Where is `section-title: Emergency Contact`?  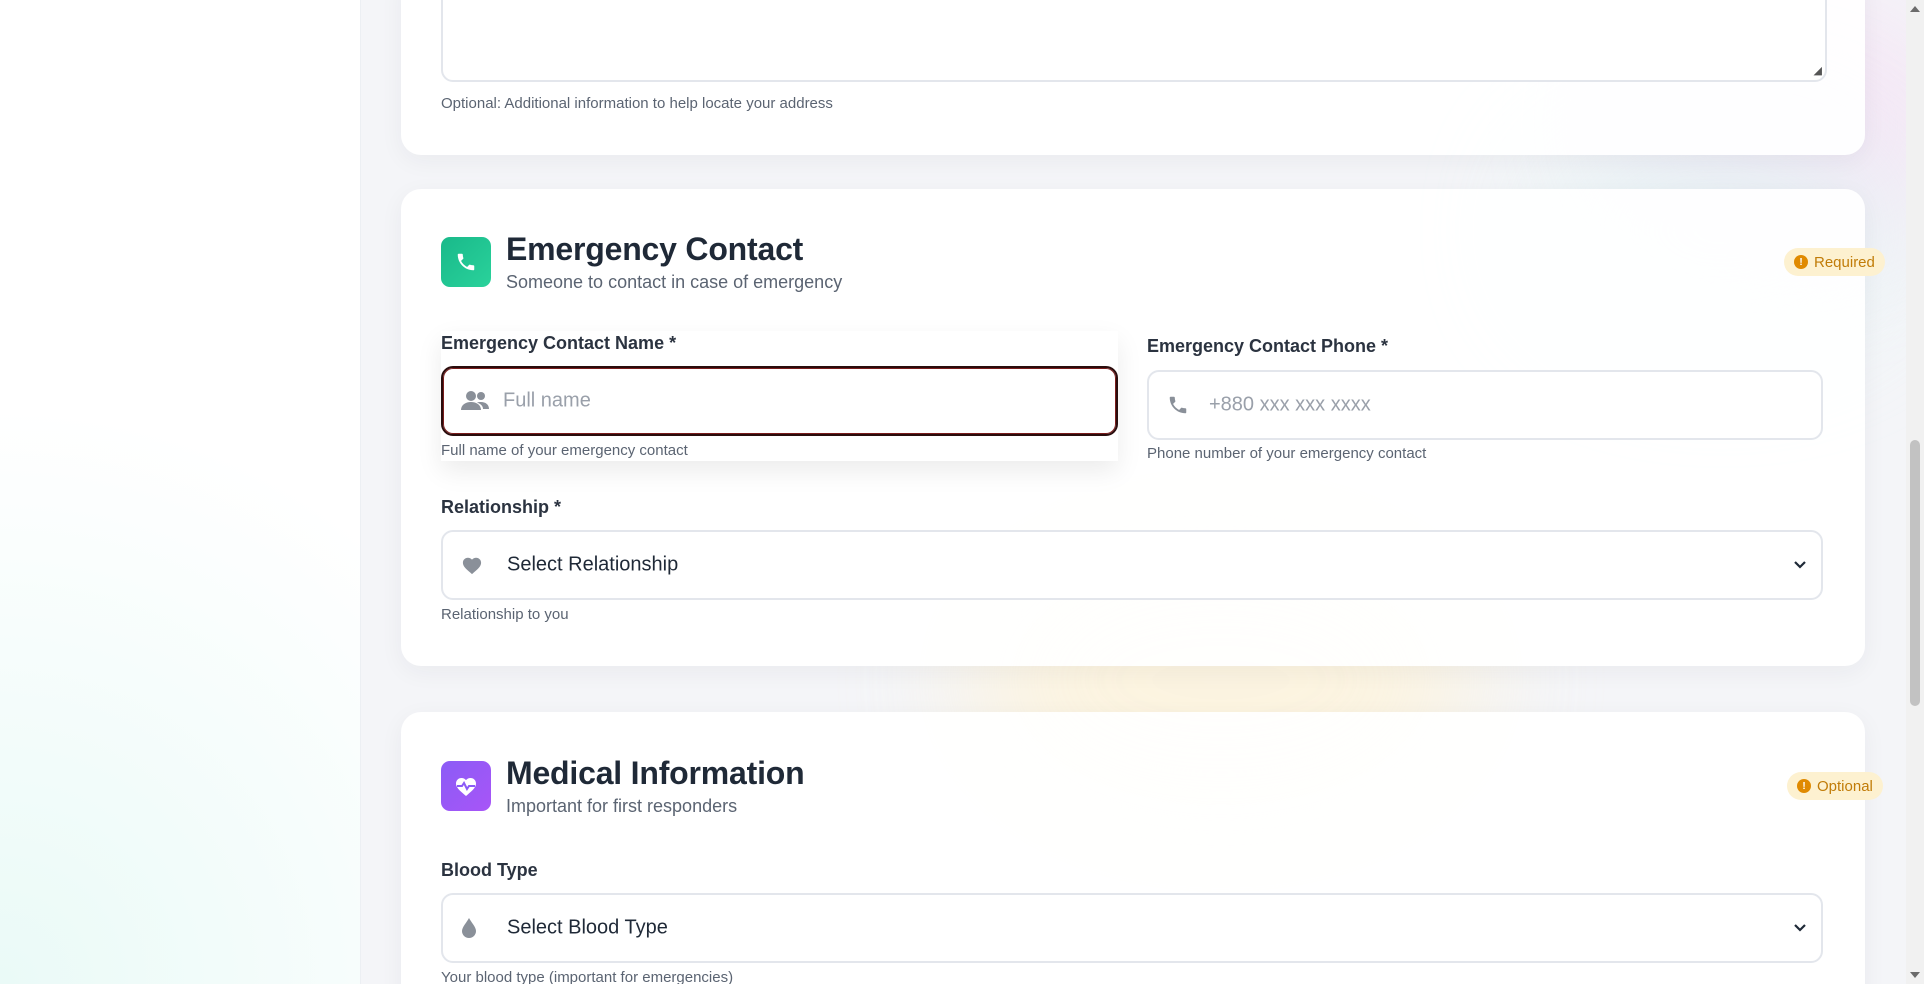 section-title: Emergency Contact is located at coordinates (655, 249).